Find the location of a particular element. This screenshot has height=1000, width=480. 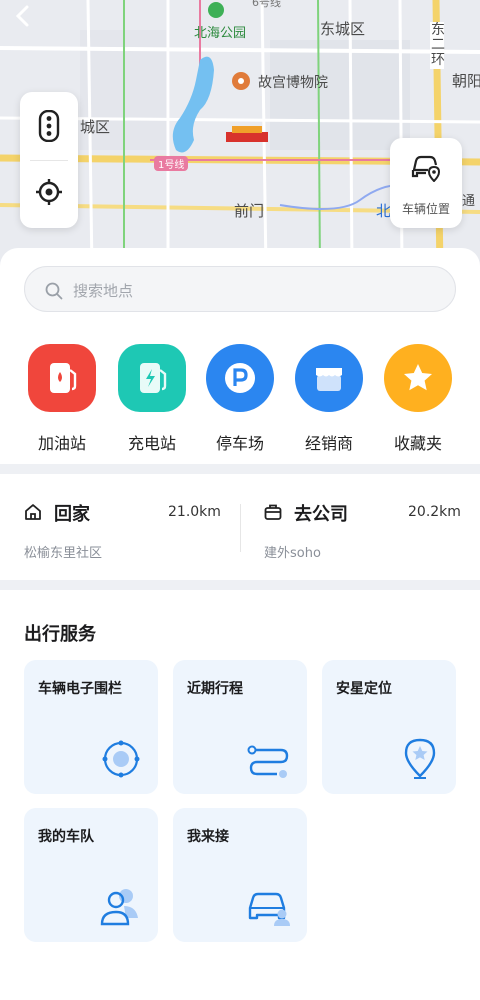

parking-icon is located at coordinates (240, 378).